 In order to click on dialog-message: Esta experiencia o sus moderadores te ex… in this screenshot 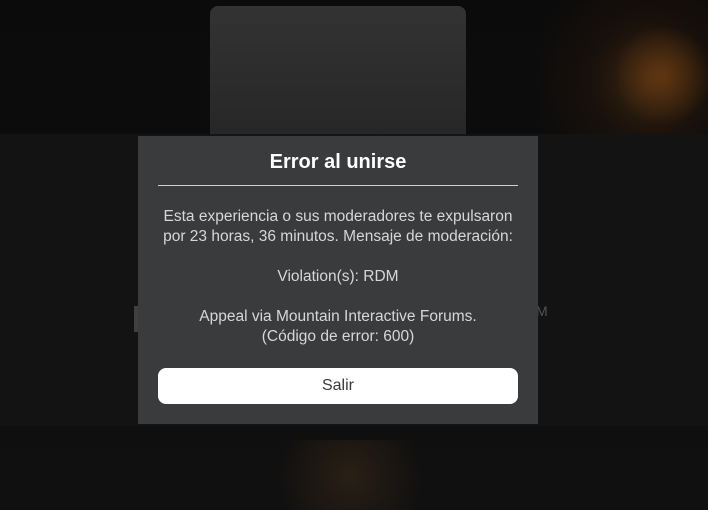, I will do `click(338, 277)`.